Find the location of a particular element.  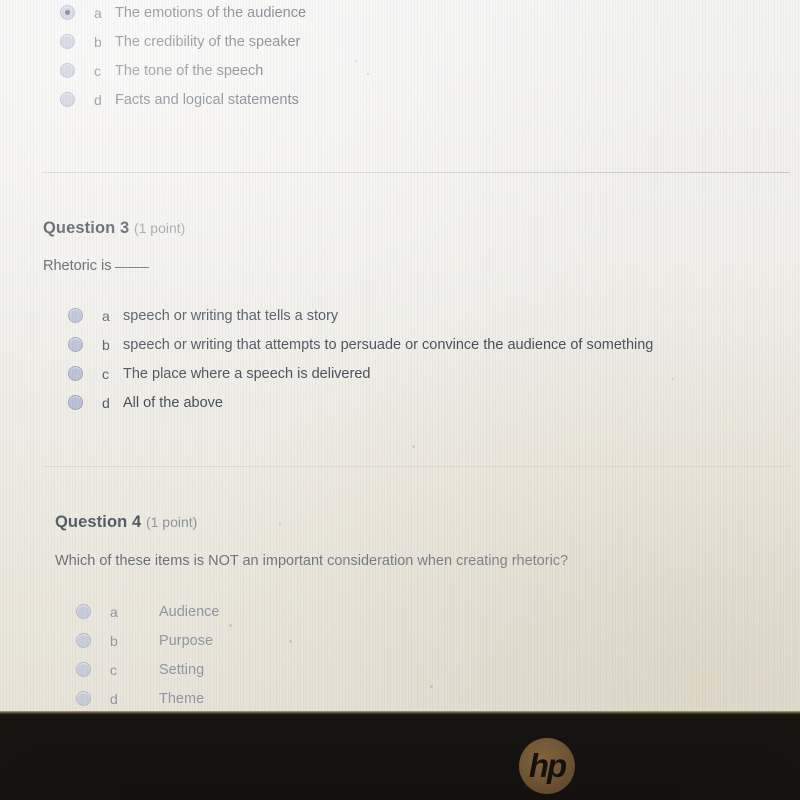

option-row-q2-b: b The credibility of the speaker is located at coordinates (400, 41).